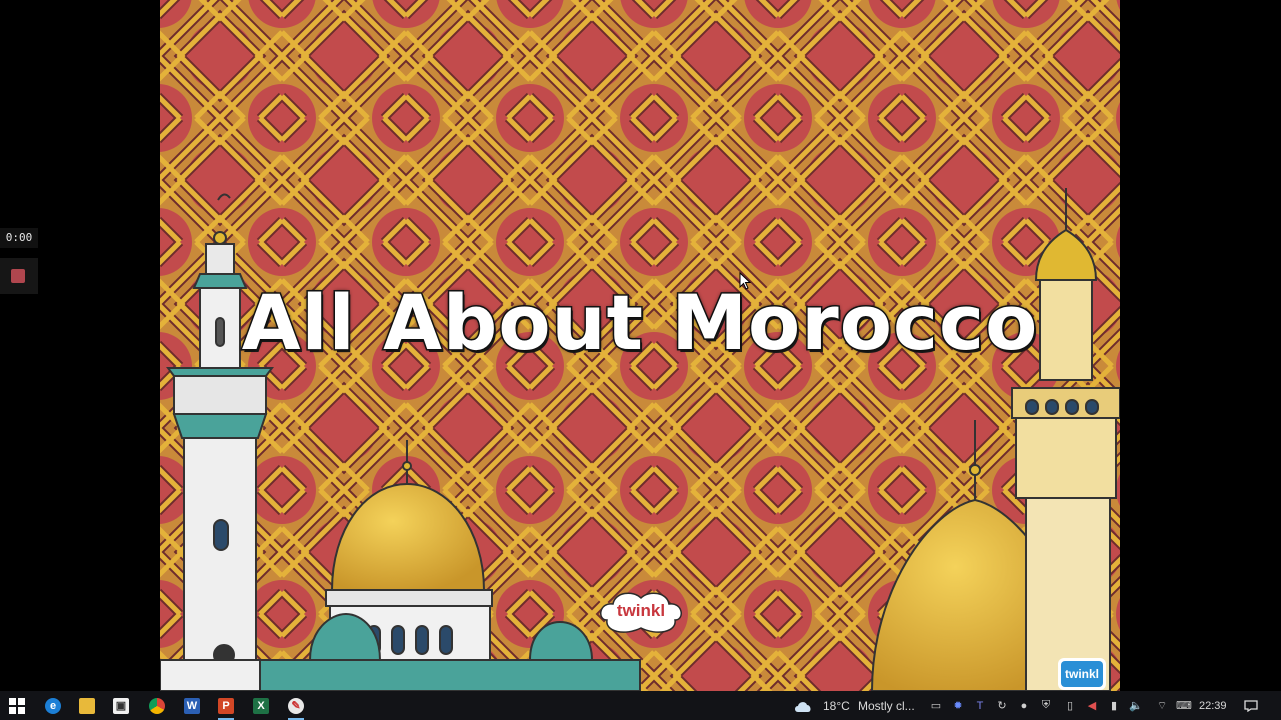 This screenshot has width=1281, height=720. I want to click on microphone-icon: ●, so click(1024, 705).